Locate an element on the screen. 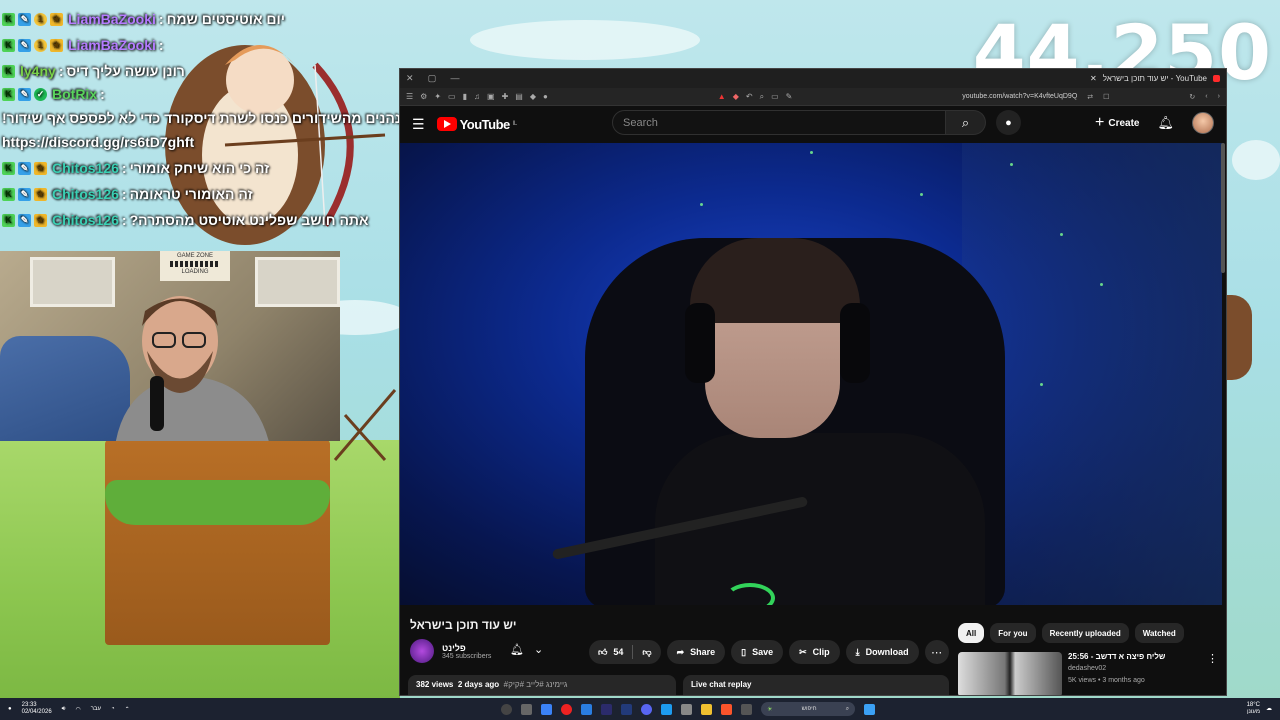 This screenshot has width=1280, height=720. notification-icon: ◔ is located at coordinates (113, 709).